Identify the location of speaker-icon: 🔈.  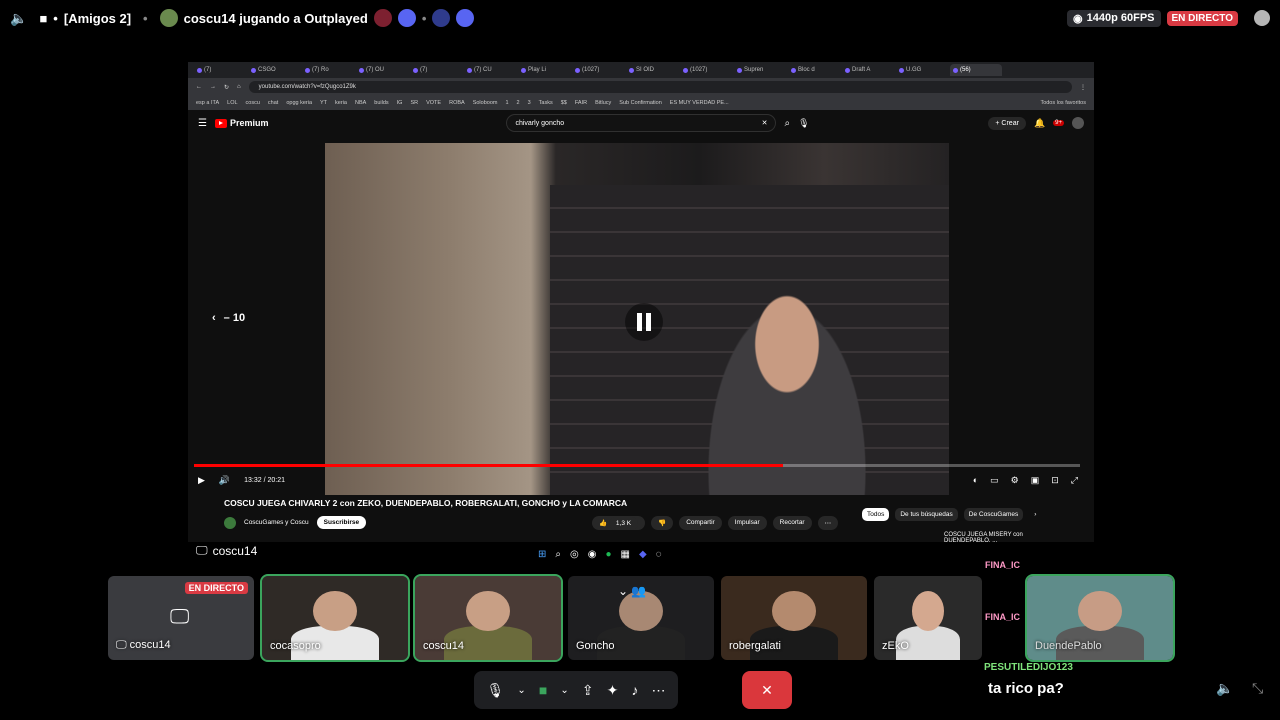
(18, 18).